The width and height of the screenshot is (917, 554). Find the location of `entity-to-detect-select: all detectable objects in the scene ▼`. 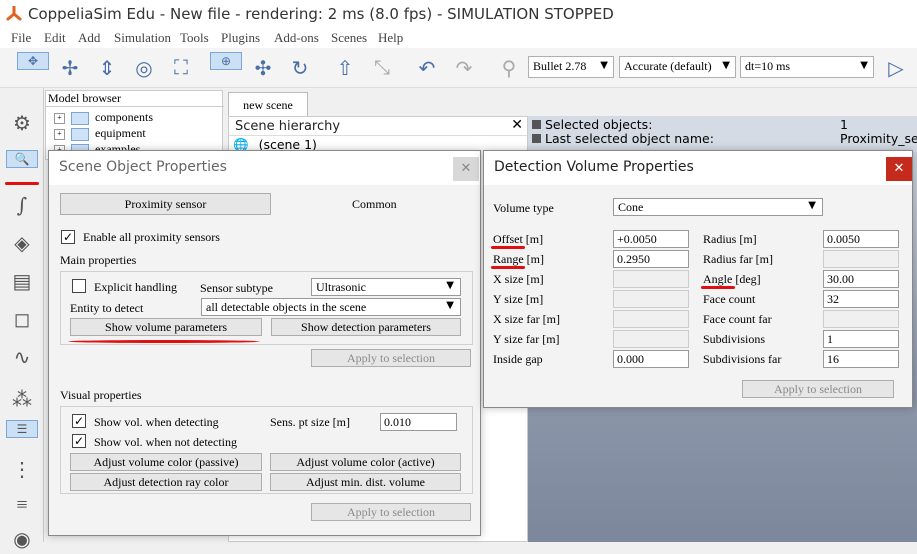

entity-to-detect-select: all detectable objects in the scene ▼ is located at coordinates (331, 307).